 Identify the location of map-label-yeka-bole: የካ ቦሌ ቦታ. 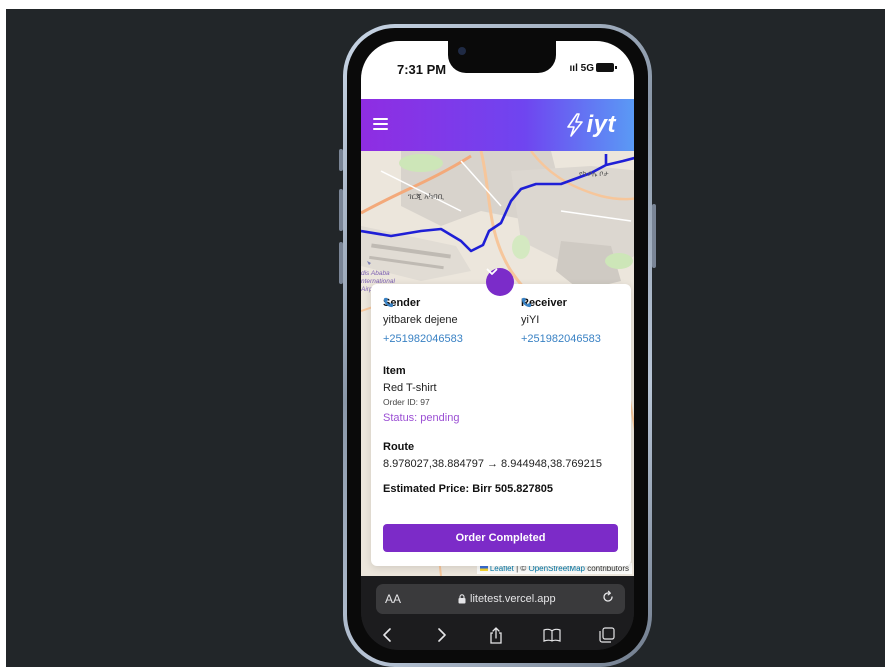
(594, 174).